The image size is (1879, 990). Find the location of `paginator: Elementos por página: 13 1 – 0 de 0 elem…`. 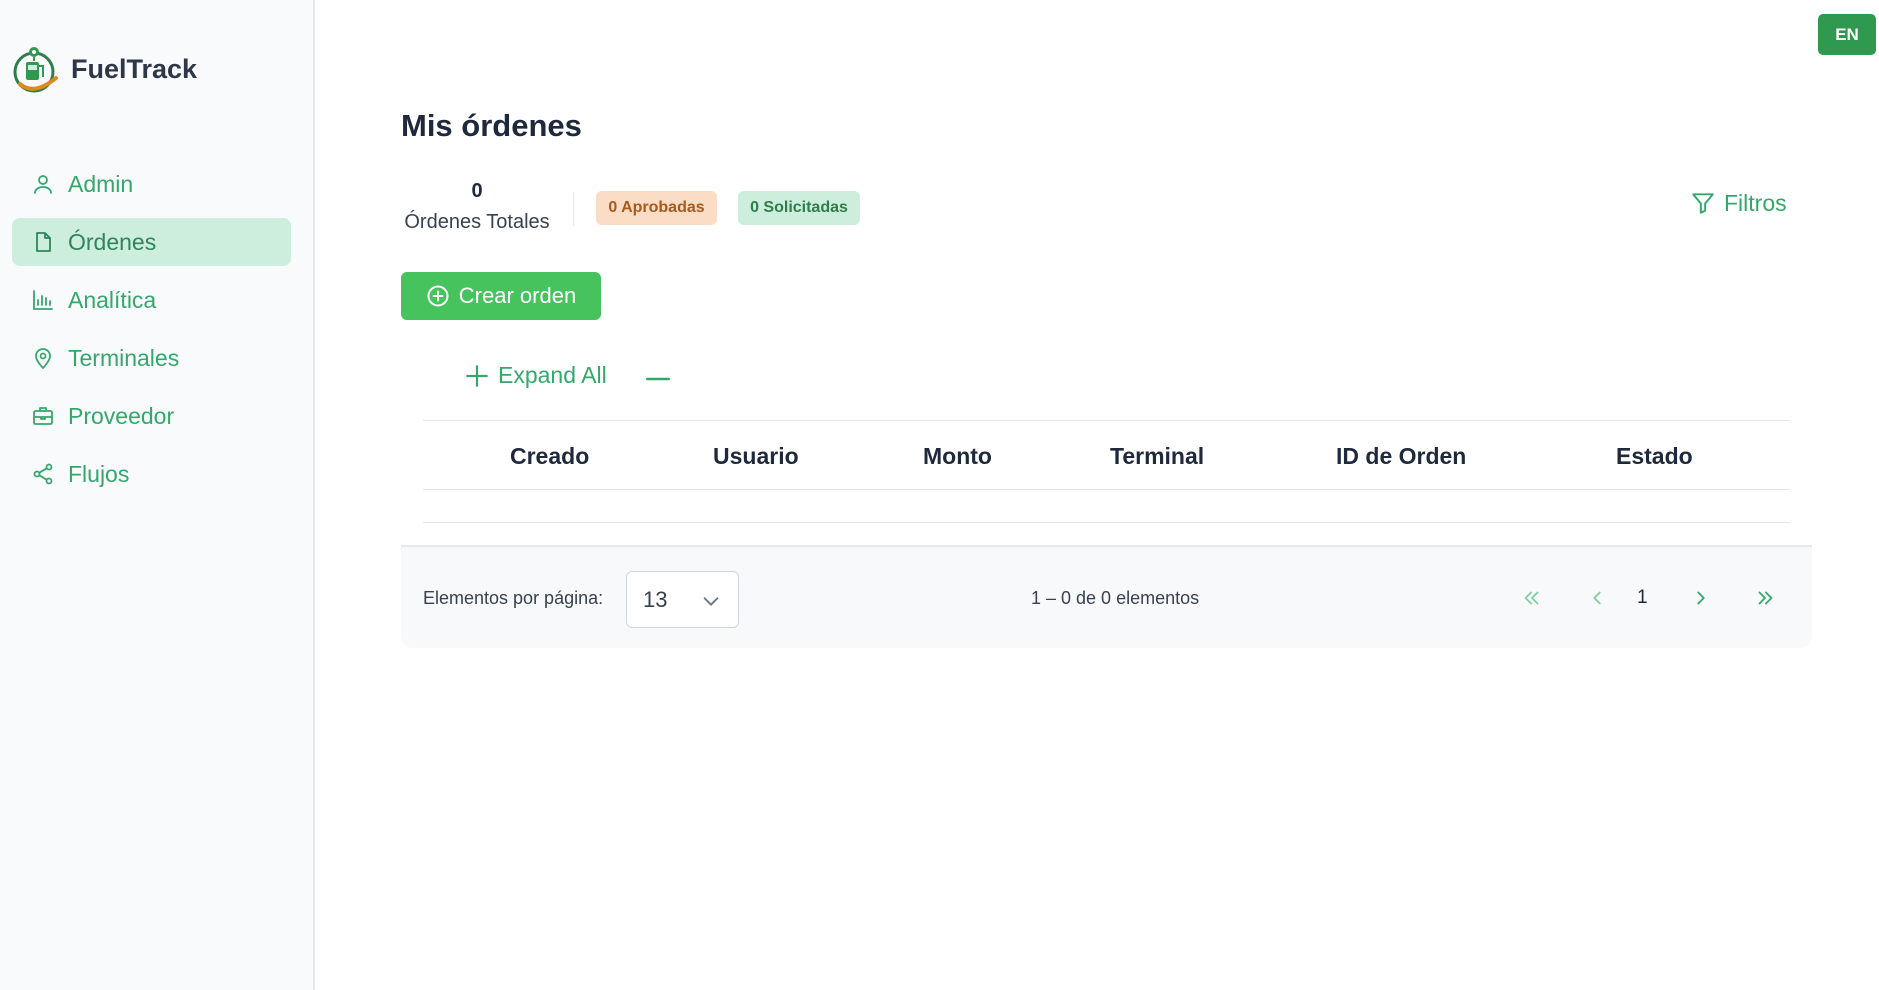

paginator: Elementos por página: 13 1 – 0 de 0 elem… is located at coordinates (1106, 596).